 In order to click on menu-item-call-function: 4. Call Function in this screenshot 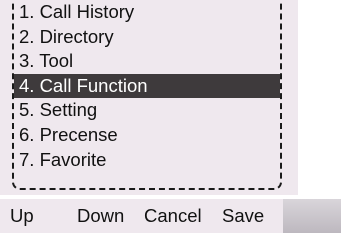, I will do `click(147, 86)`.